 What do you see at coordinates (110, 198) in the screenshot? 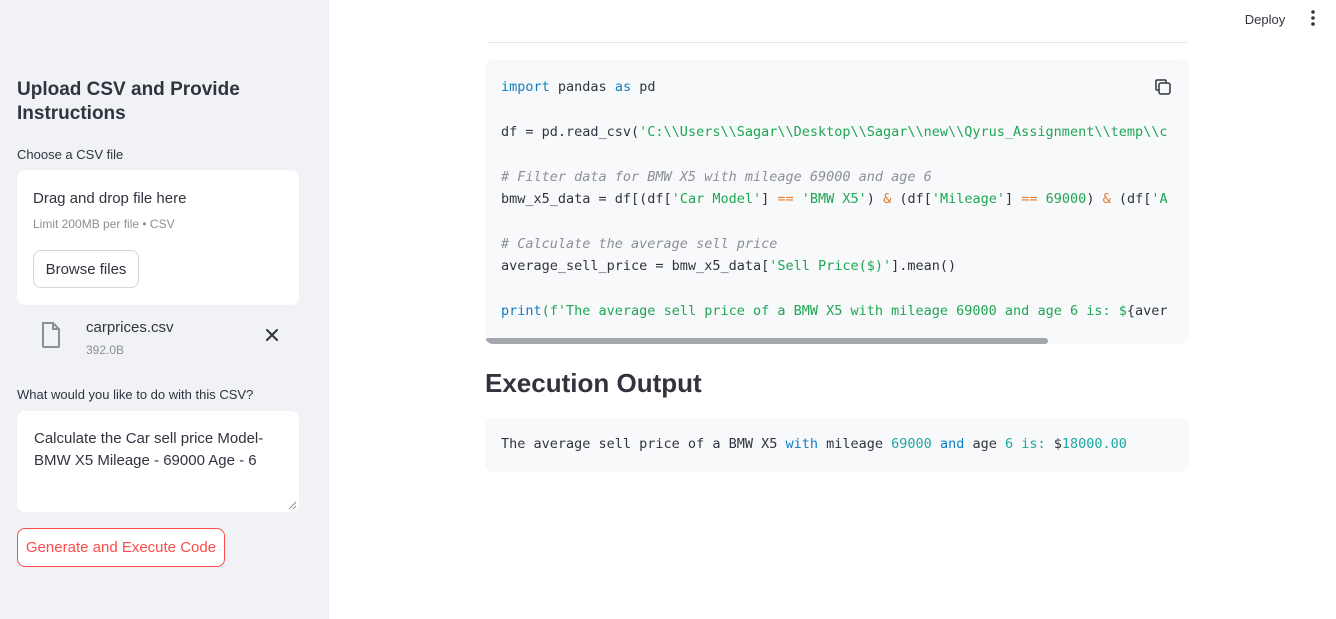
I see `dropzone-instruction: Drag and drop file here` at bounding box center [110, 198].